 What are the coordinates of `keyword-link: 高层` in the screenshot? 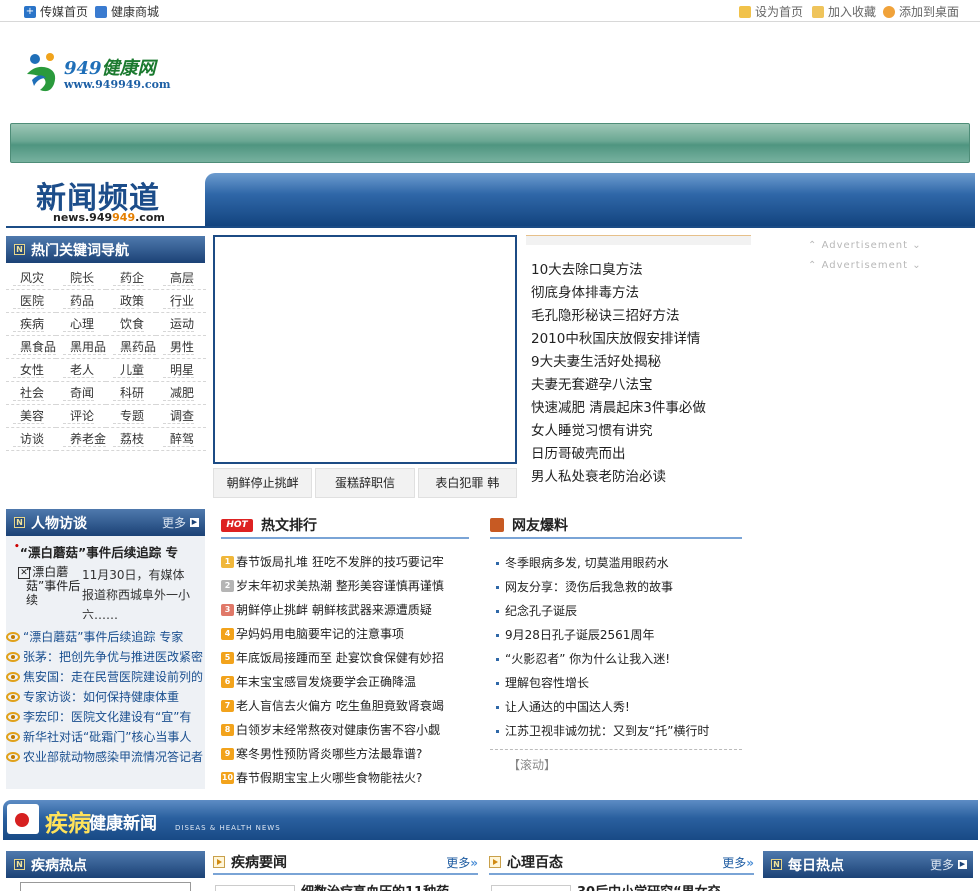 It's located at (181, 278).